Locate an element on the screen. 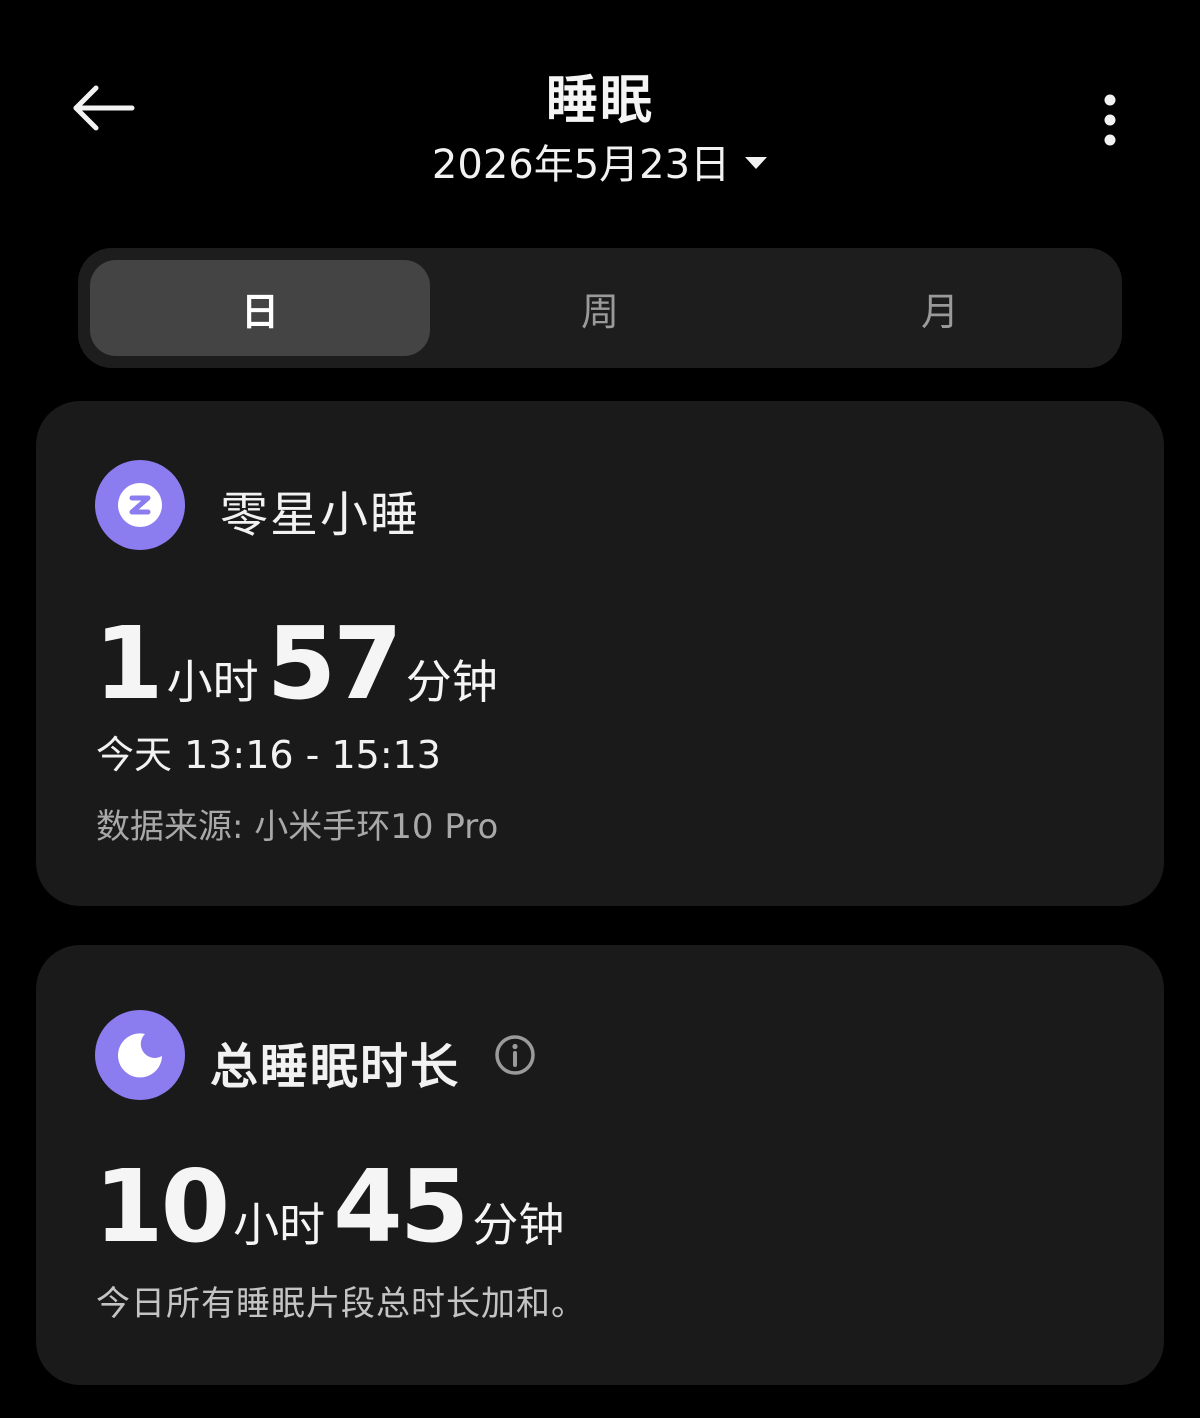 The height and width of the screenshot is (1418, 1200). date-label: 2026年5月23日 is located at coordinates (581, 165).